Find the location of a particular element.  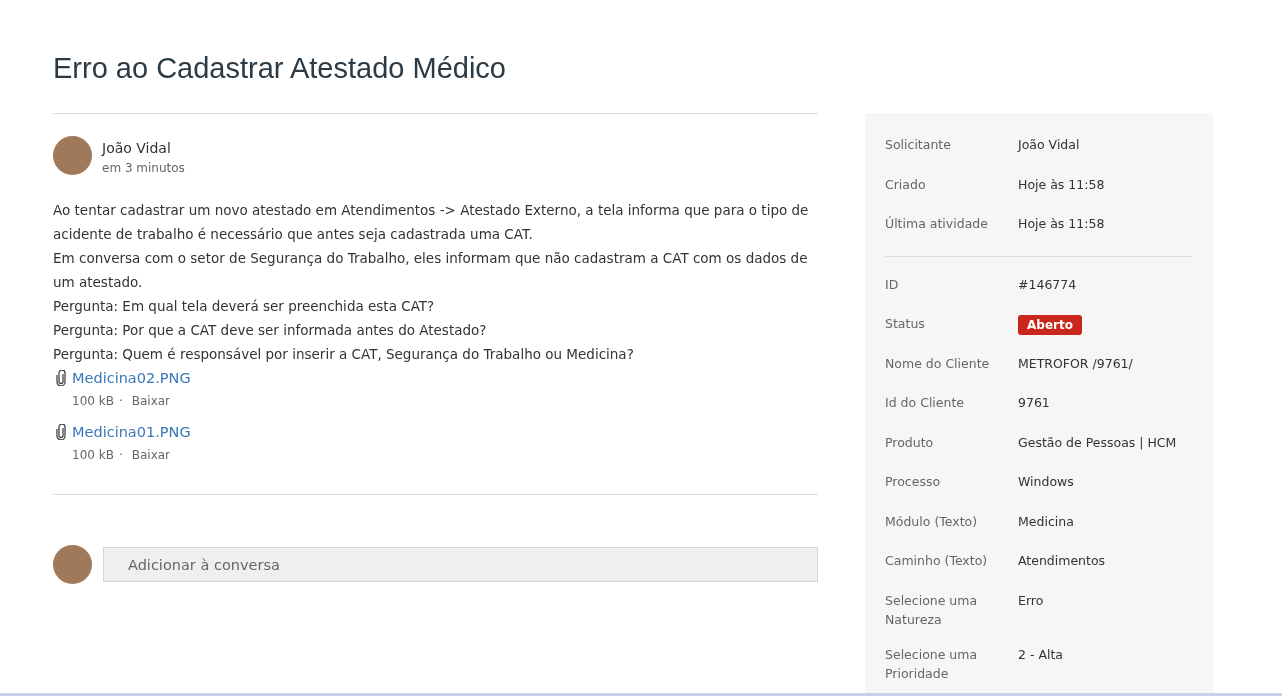

field-value: Atendimentos is located at coordinates (1062, 561).